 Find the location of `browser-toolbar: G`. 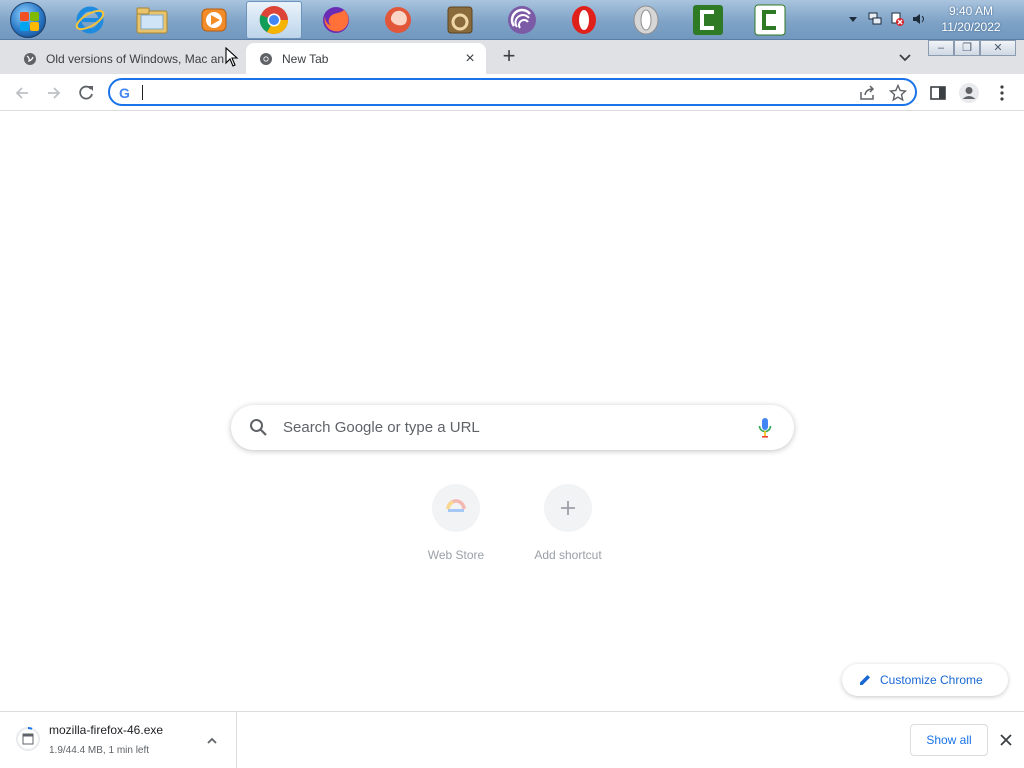

browser-toolbar: G is located at coordinates (512, 92).